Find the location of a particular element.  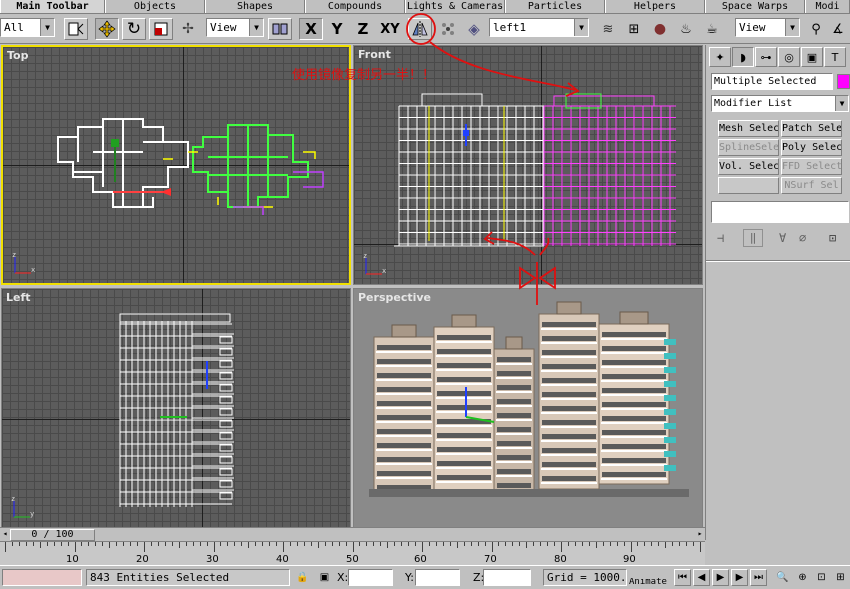

tab-particles: Particles is located at coordinates (555, 6).